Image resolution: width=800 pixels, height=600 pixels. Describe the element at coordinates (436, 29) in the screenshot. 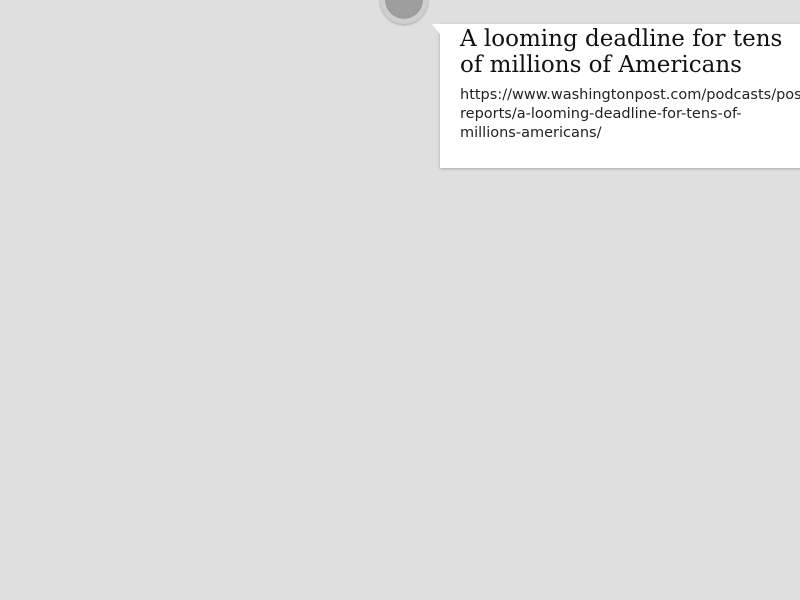

I see `card-pointer` at that location.